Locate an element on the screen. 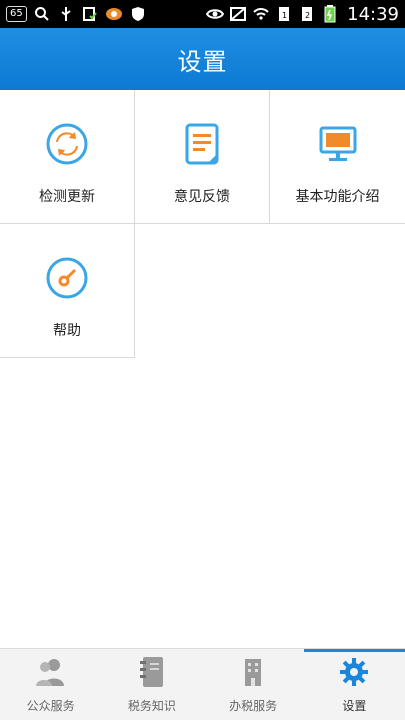  search-icon is located at coordinates (42, 14).